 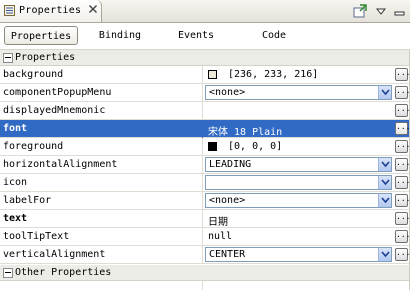 I want to click on property-tabs: Properties Binding Events Code, so click(x=205, y=36).